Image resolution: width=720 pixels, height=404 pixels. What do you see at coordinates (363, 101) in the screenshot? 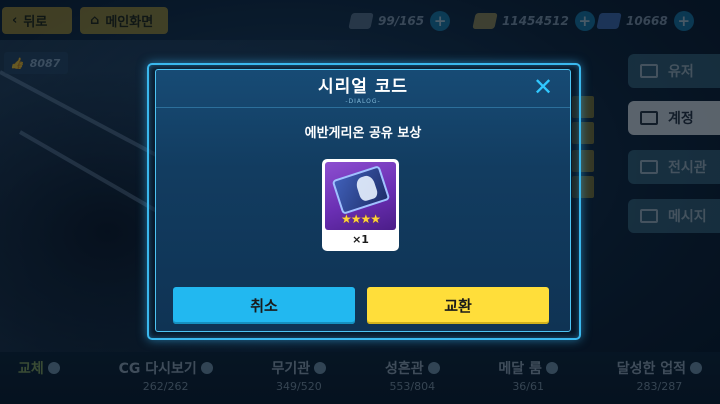
I see `dialog-subtitle: -DIALOG-` at bounding box center [363, 101].